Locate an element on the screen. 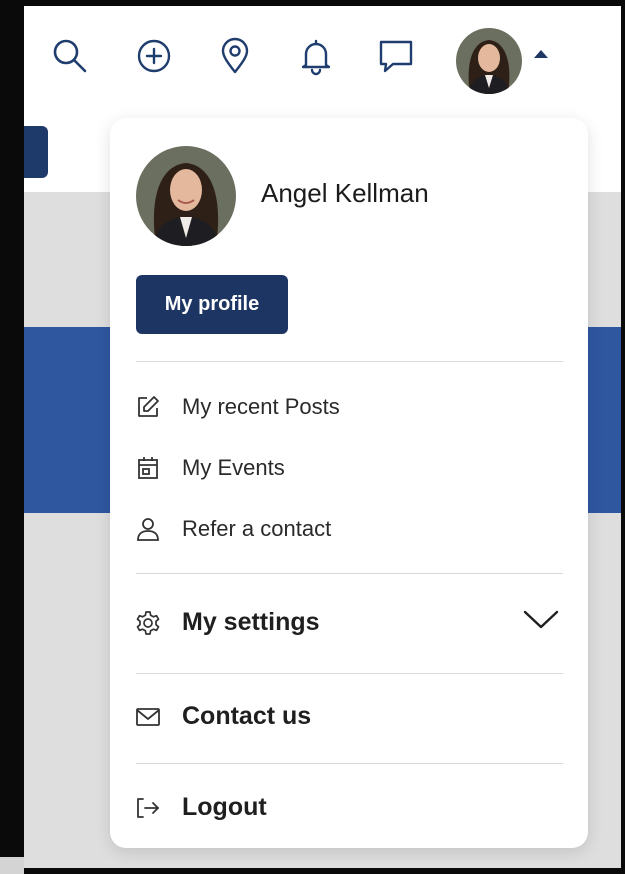  menu-item-refer-contact: Refer a contact is located at coordinates (232, 529).